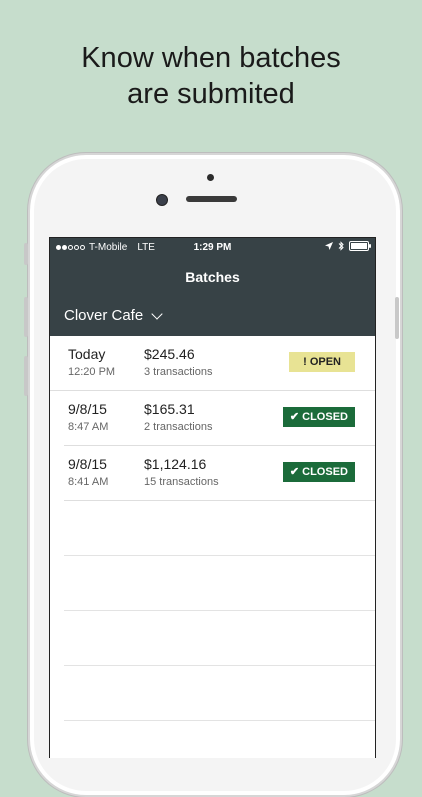 The image size is (422, 797). I want to click on merchant-selector: Clover Cafe, so click(113, 315).